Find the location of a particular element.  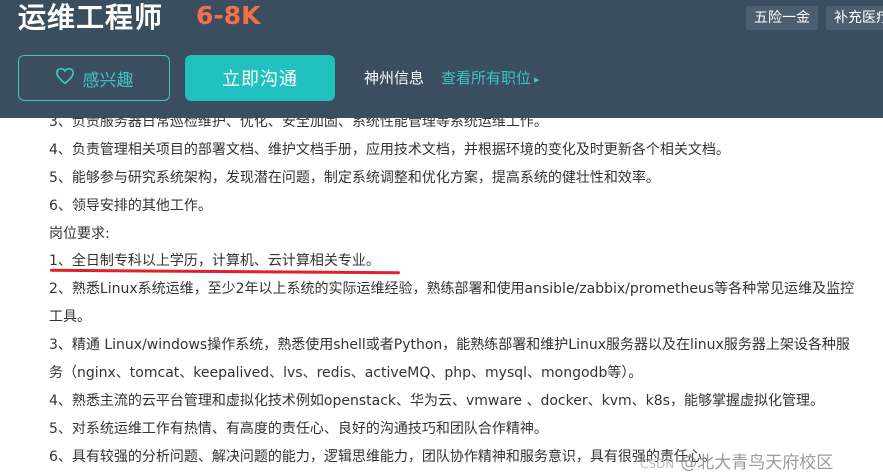

company-name: 神州信息 is located at coordinates (394, 77).